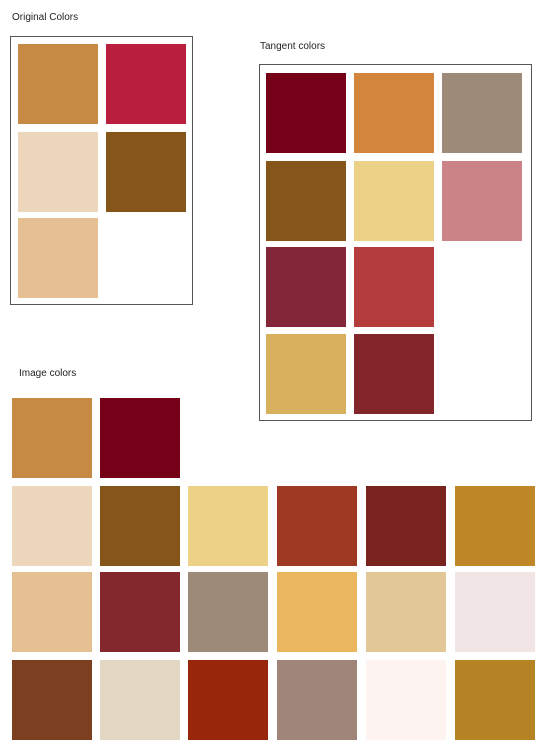 This screenshot has height=750, width=544. I want to click on image-colors-title: Image colors, so click(48, 373).